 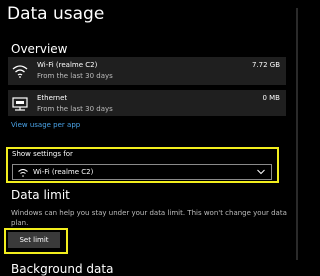 What do you see at coordinates (42, 154) in the screenshot?
I see `show-settings-label: Show settings for` at bounding box center [42, 154].